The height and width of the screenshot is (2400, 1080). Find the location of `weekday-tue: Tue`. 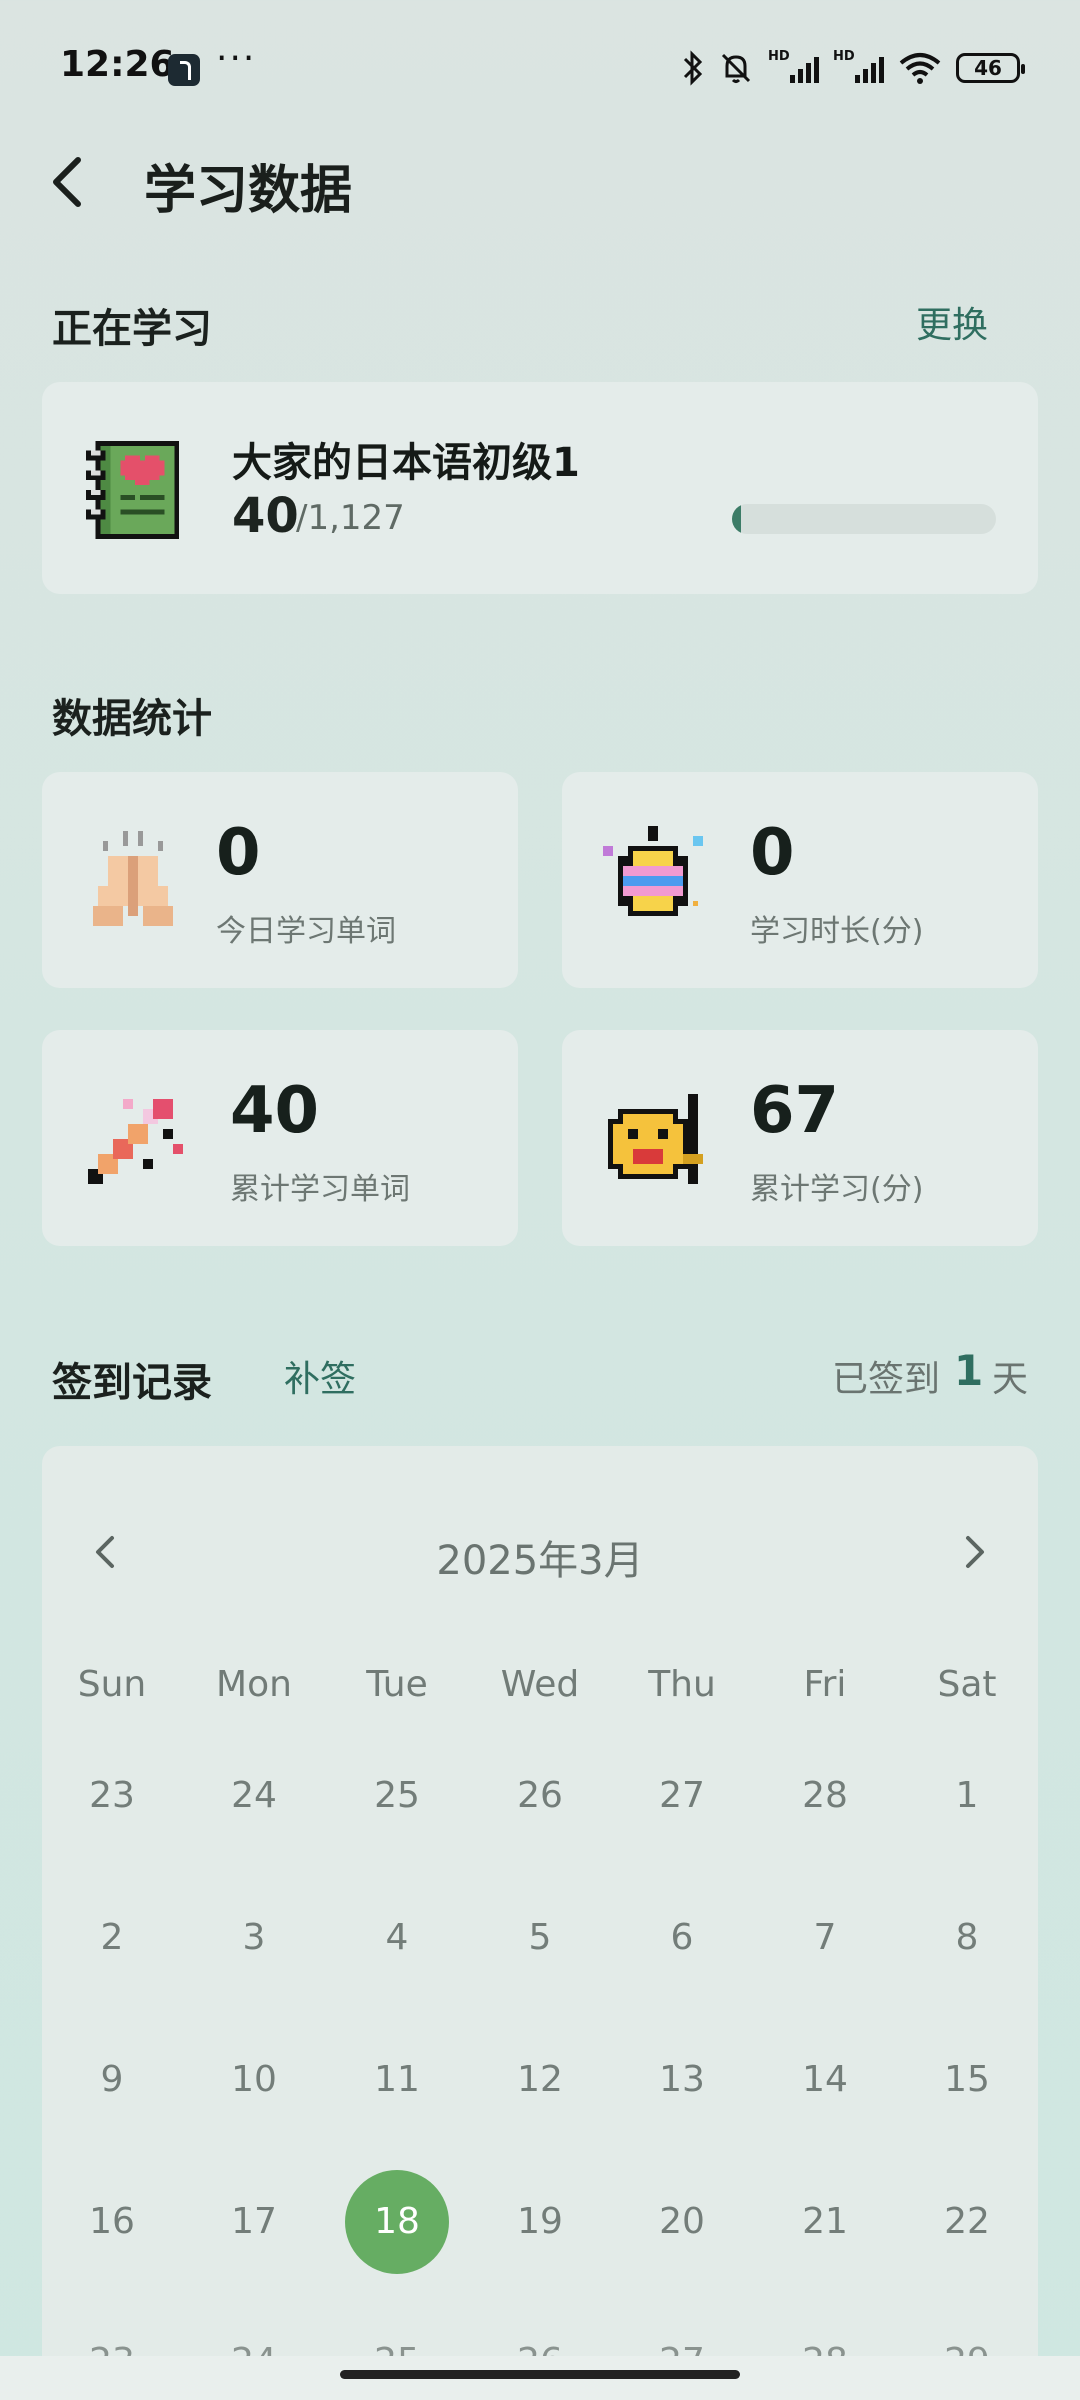

weekday-tue: Tue is located at coordinates (397, 1684).